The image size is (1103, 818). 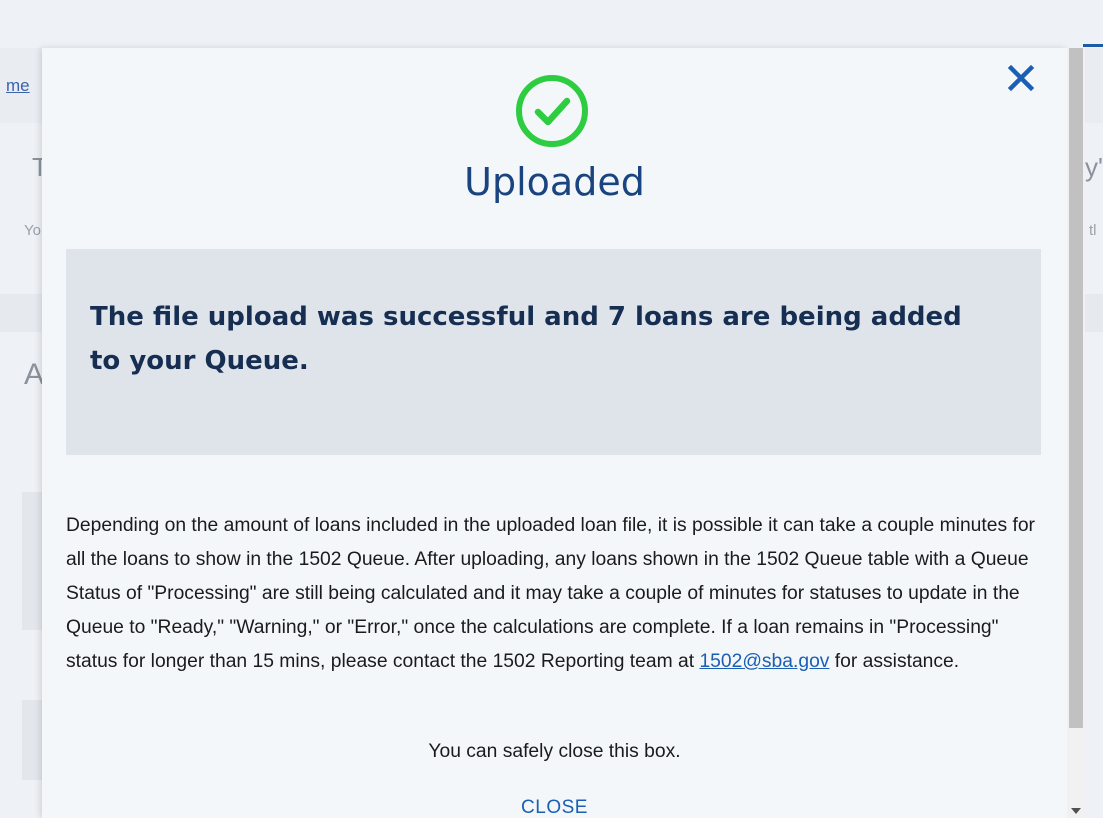 I want to click on breadcrumb-home-link: me, so click(x=18, y=86).